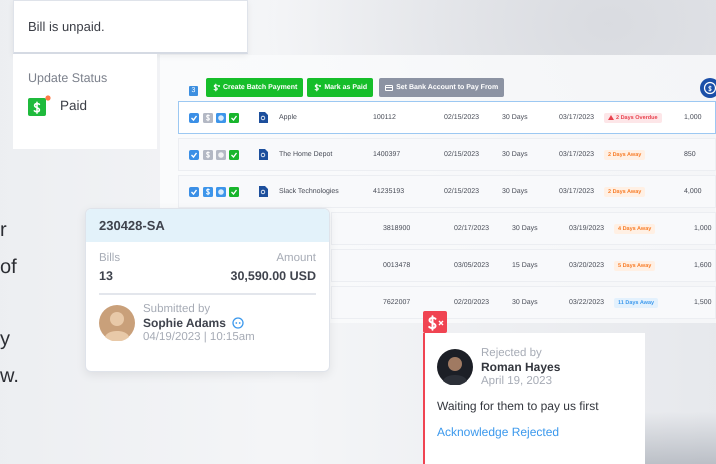 This screenshot has height=464, width=716. I want to click on paragraph-text: w., so click(9, 376).